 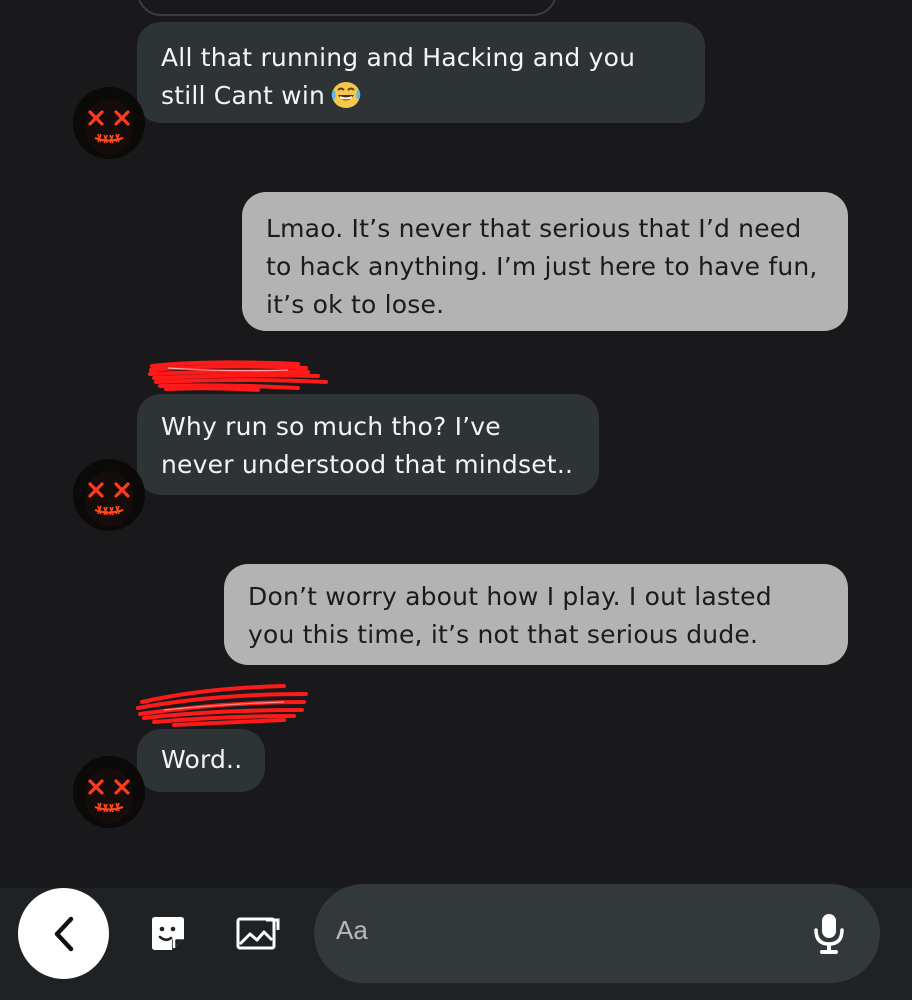 I want to click on face-with-tears-of-joy-icon, so click(x=346, y=94).